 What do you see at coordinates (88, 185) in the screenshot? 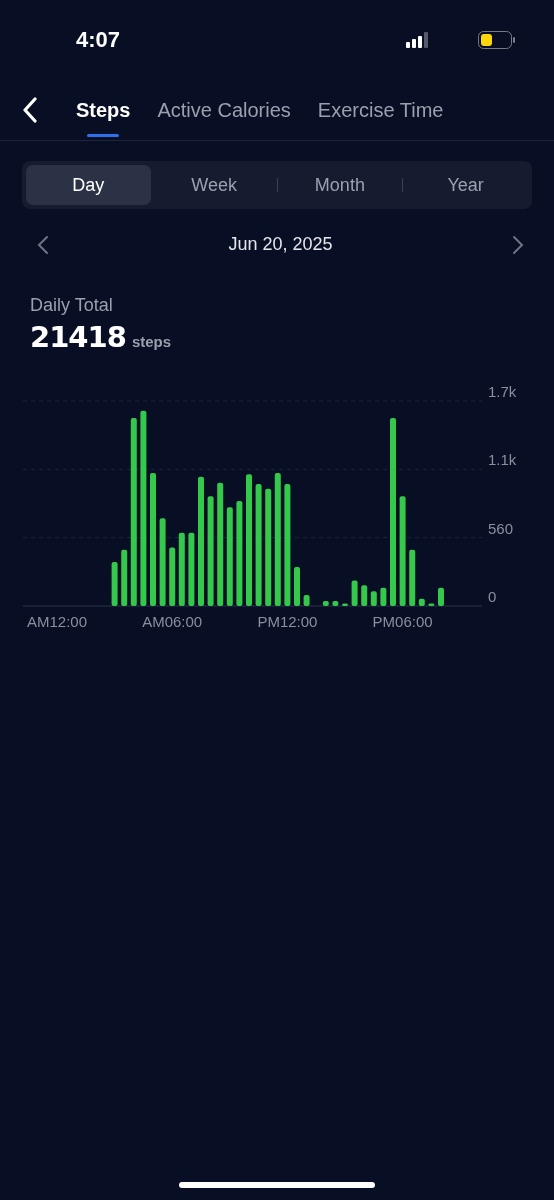
I see `period-tab: Day` at bounding box center [88, 185].